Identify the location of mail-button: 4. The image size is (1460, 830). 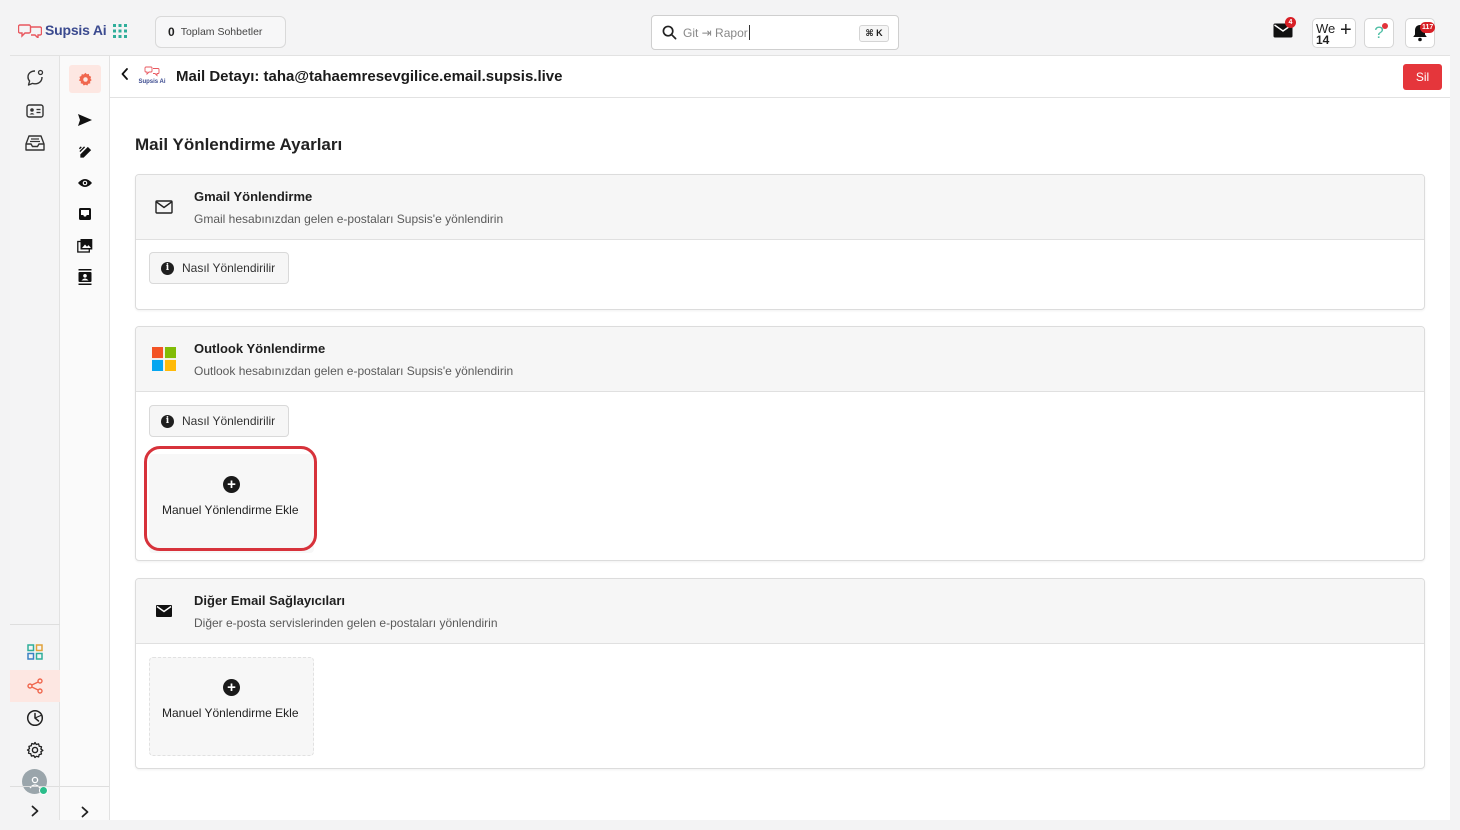
(1284, 30).